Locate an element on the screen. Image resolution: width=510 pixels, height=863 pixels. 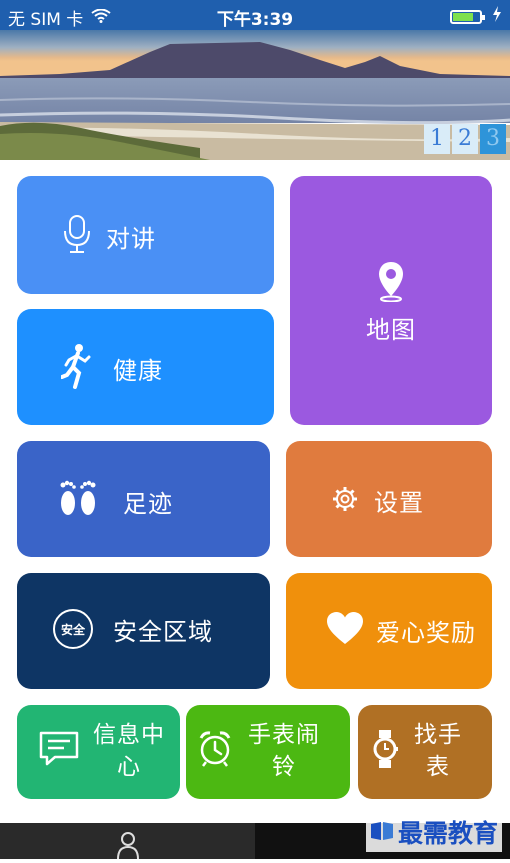
tile-intercom: 对讲 is located at coordinates (145, 235).